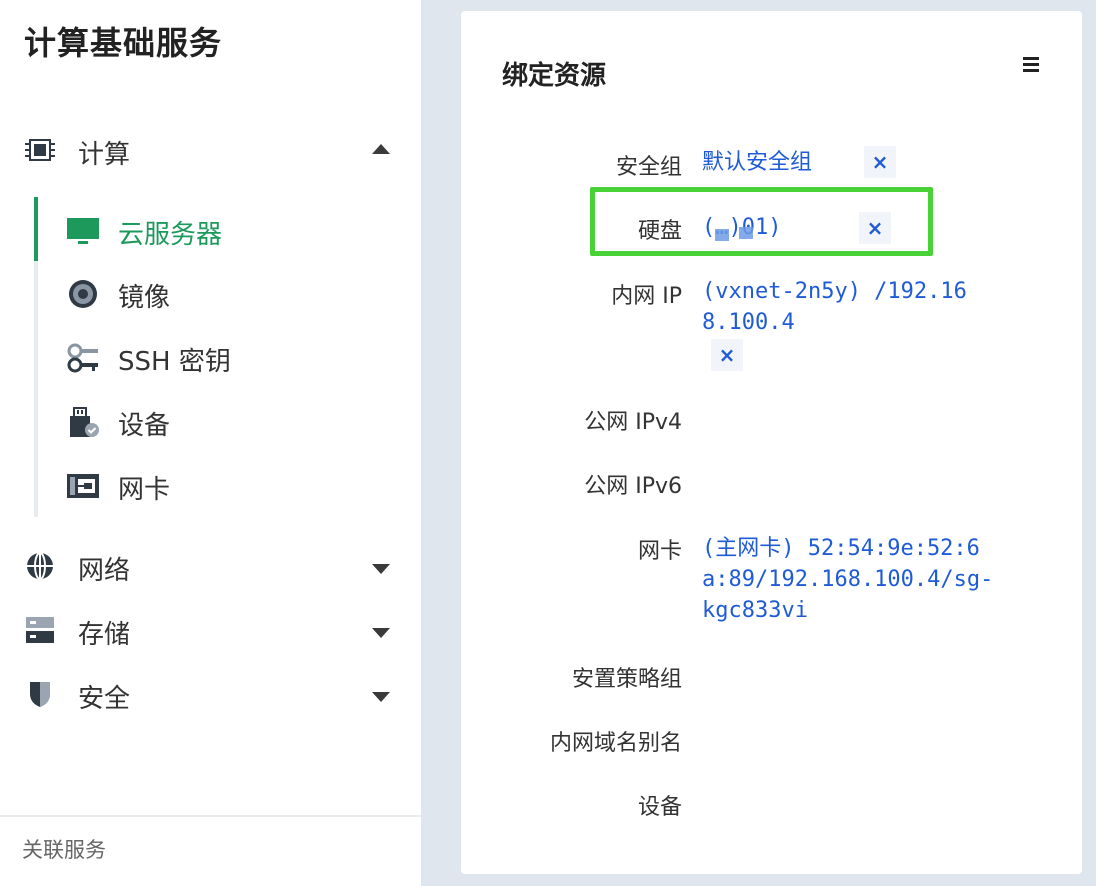 The width and height of the screenshot is (1096, 886). I want to click on sidebar-item-devices: 设备, so click(229, 421).